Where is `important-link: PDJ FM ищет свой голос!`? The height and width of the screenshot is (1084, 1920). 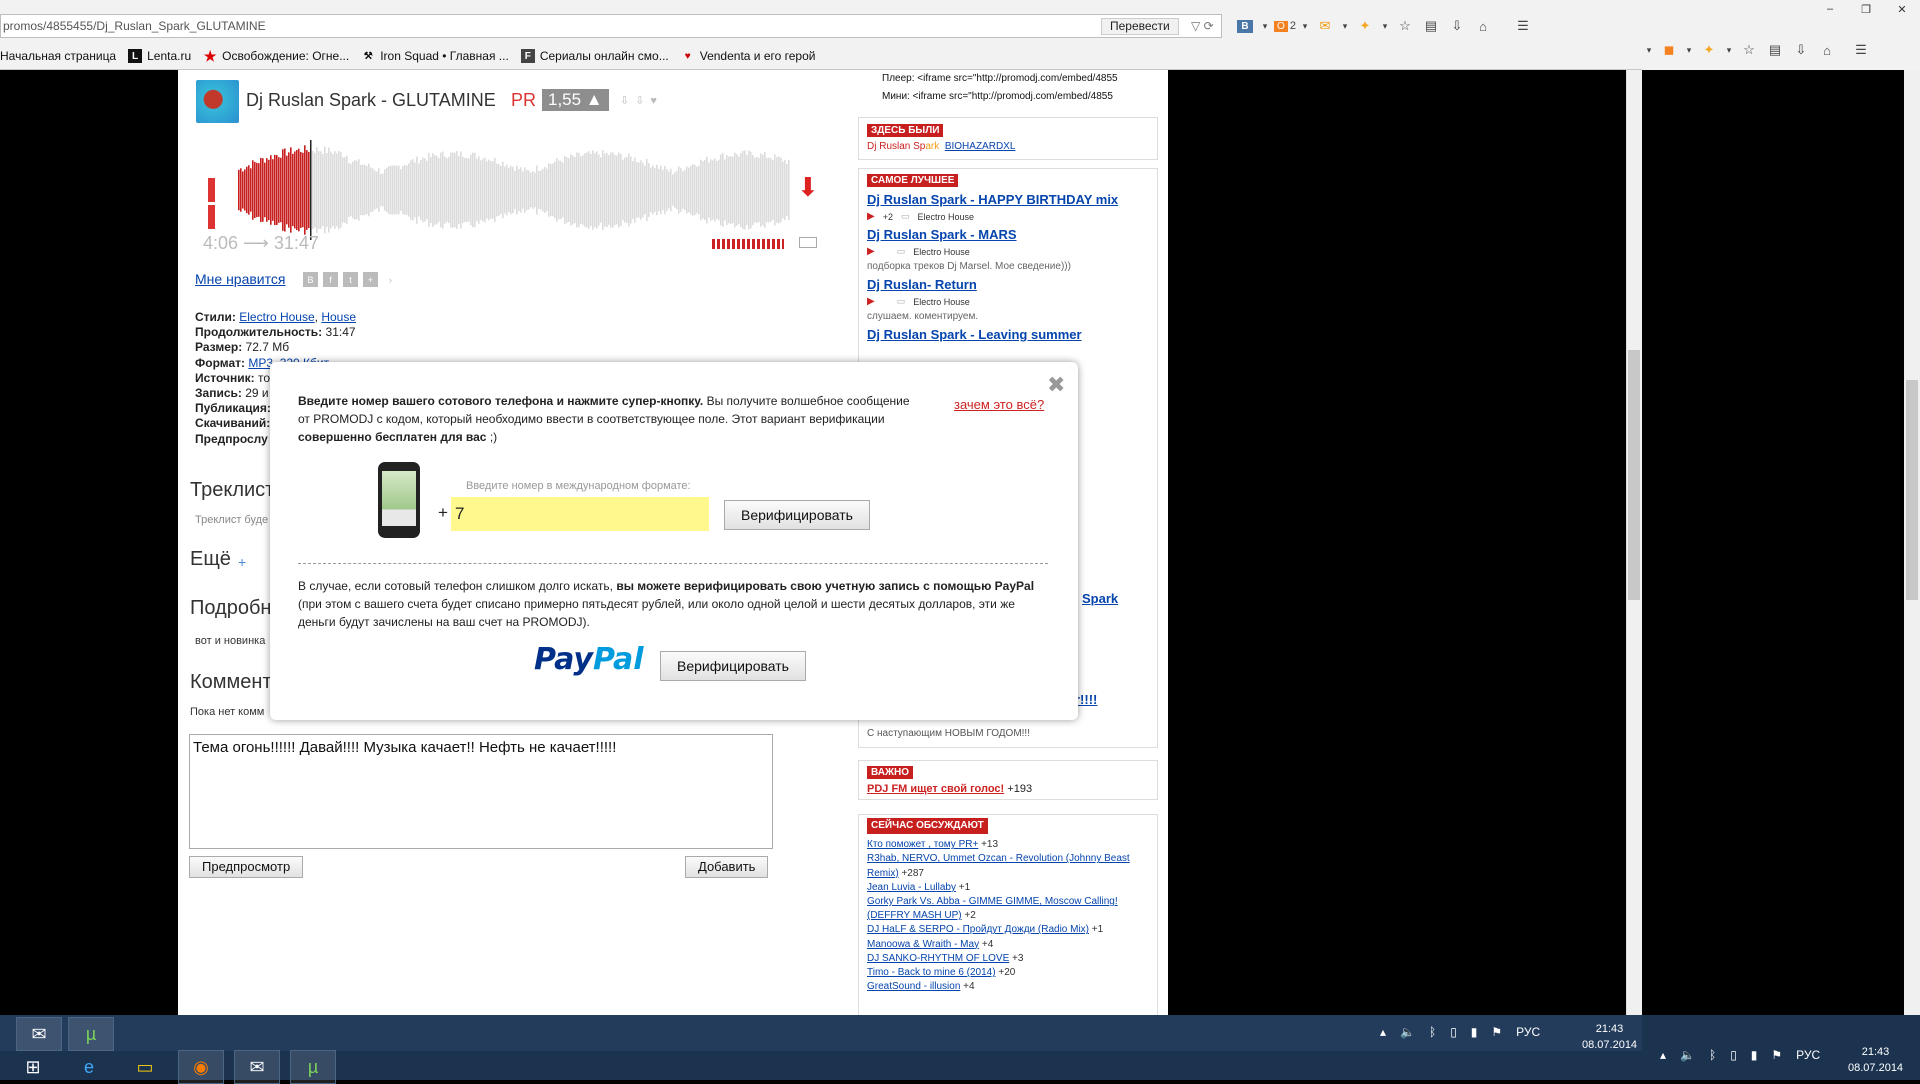
important-link: PDJ FM ищет свой голос! is located at coordinates (935, 789).